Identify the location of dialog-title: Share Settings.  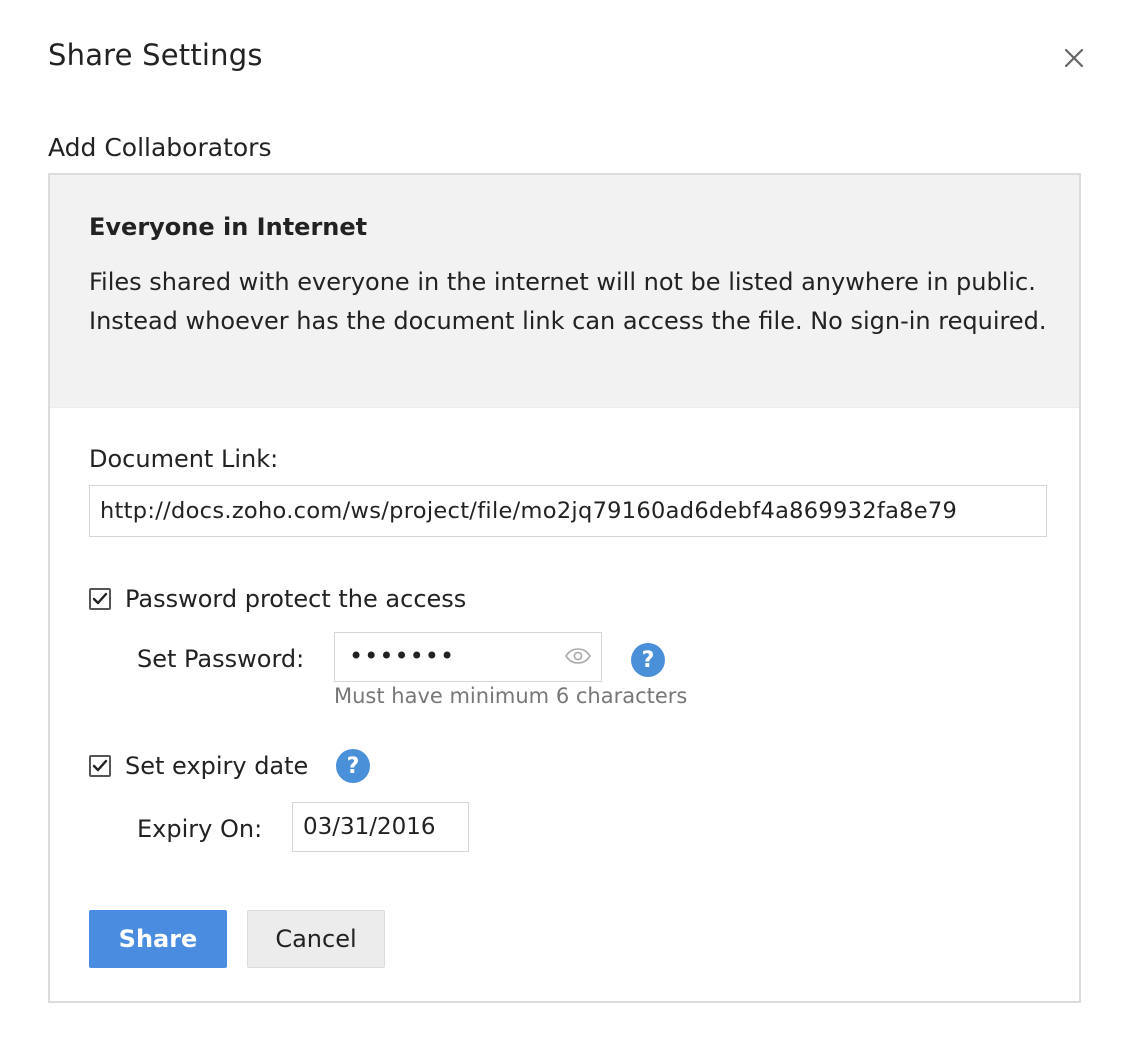
(155, 55).